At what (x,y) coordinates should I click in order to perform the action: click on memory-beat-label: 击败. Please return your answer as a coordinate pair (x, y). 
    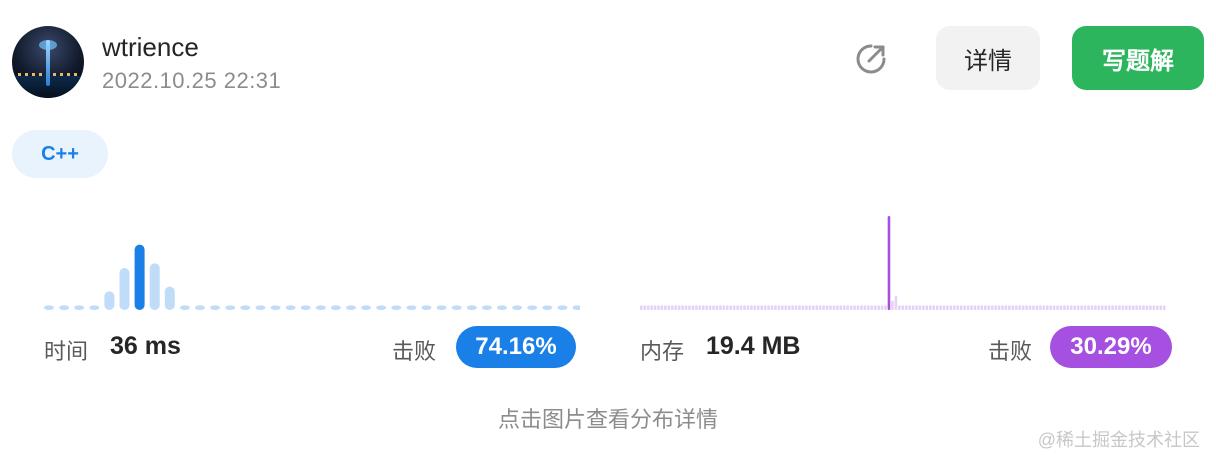
    Looking at the image, I should click on (1010, 351).